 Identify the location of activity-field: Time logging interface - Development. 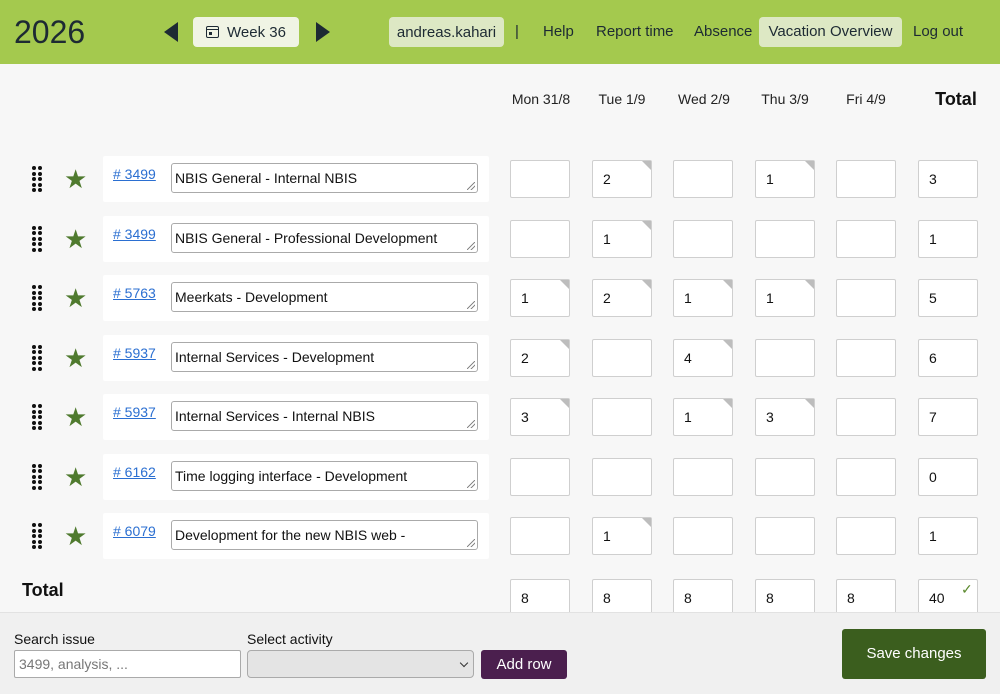
(324, 475).